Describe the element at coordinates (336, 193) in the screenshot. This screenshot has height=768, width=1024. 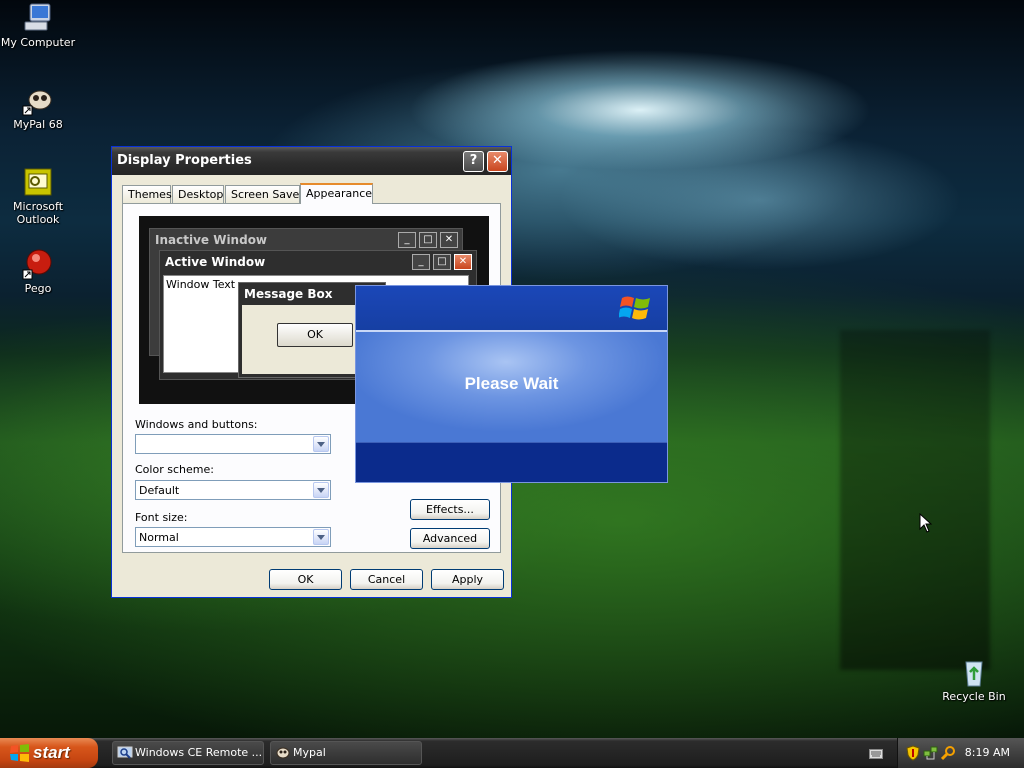
I see `tab-appearance: Appearance` at that location.